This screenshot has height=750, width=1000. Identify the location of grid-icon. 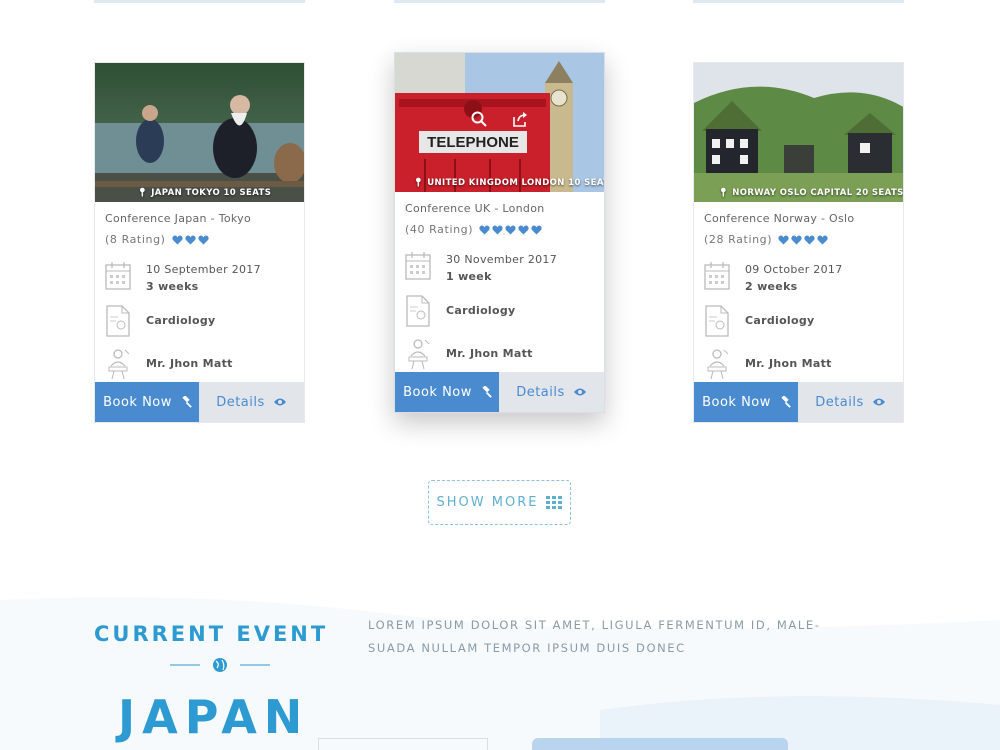
(554, 502).